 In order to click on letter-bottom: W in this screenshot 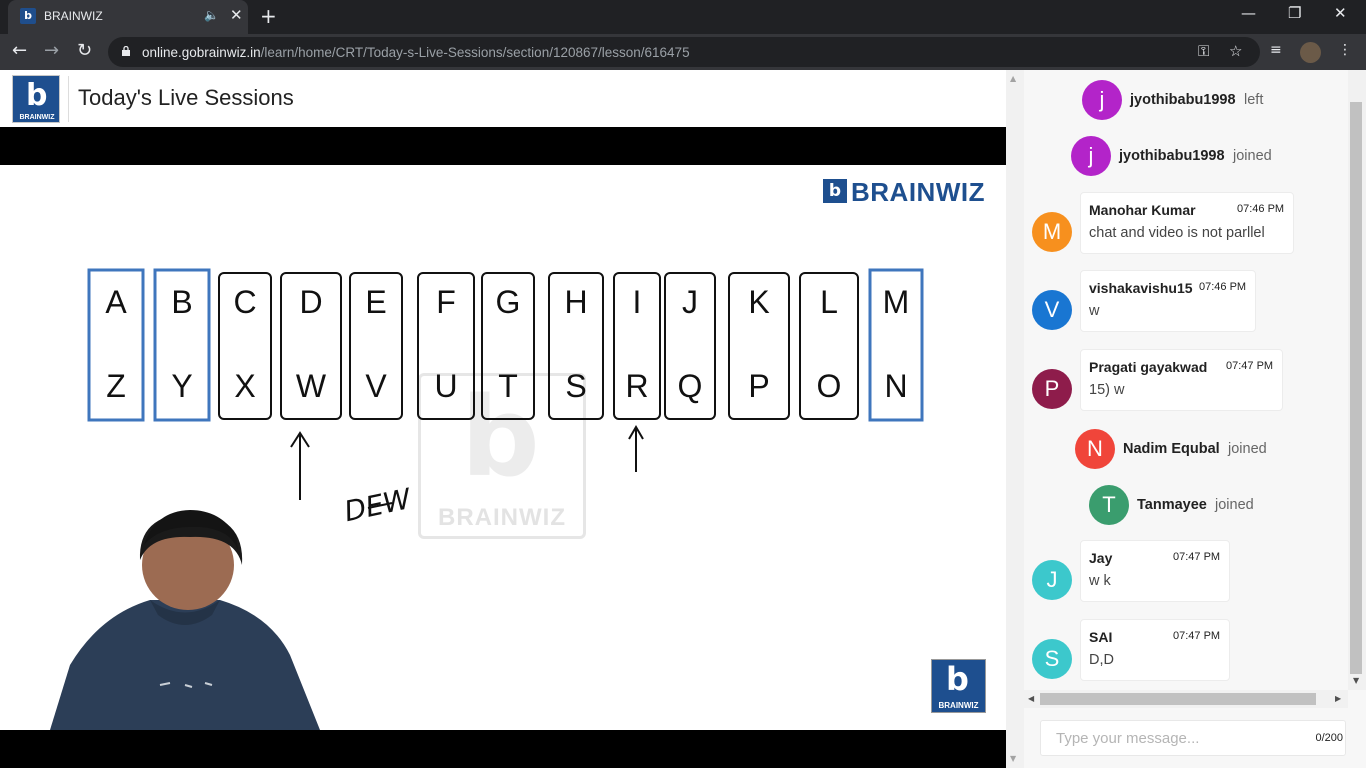, I will do `click(311, 386)`.